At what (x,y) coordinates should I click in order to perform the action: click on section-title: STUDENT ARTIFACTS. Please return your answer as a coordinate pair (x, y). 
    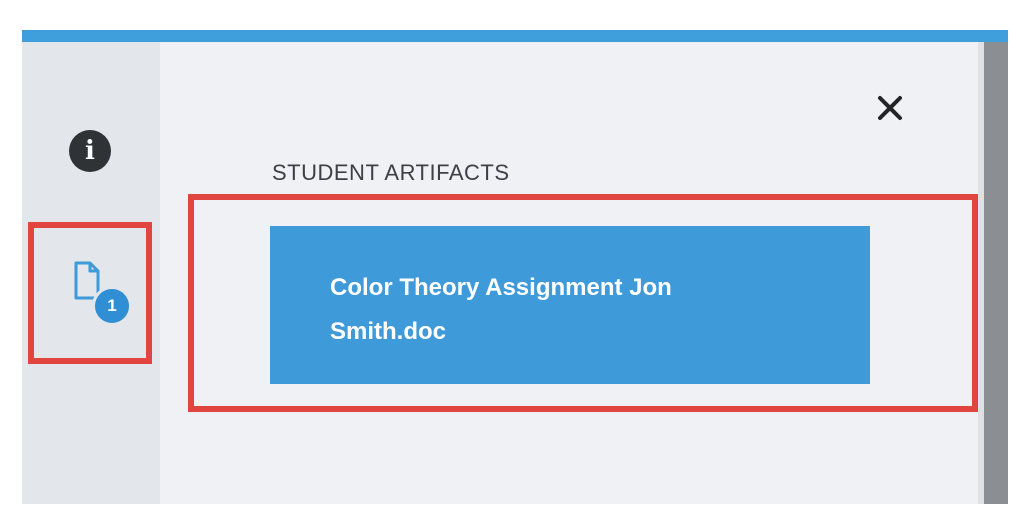
    Looking at the image, I should click on (391, 172).